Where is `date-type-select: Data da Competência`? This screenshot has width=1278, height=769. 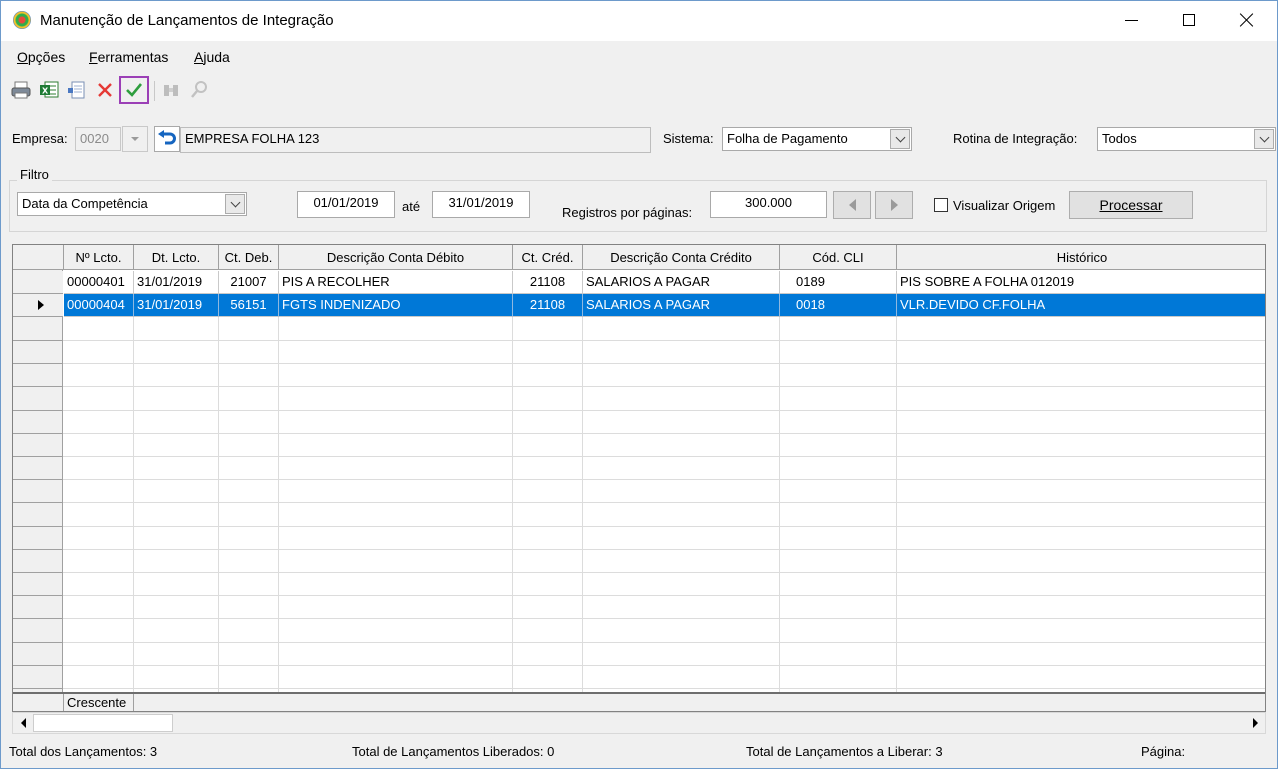 date-type-select: Data da Competência is located at coordinates (132, 204).